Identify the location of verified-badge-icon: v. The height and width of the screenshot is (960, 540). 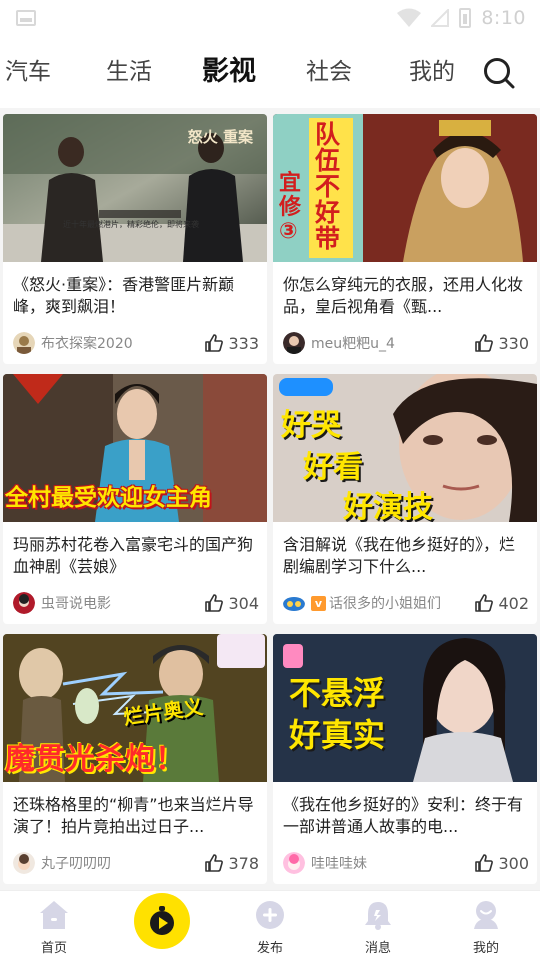
(318, 603).